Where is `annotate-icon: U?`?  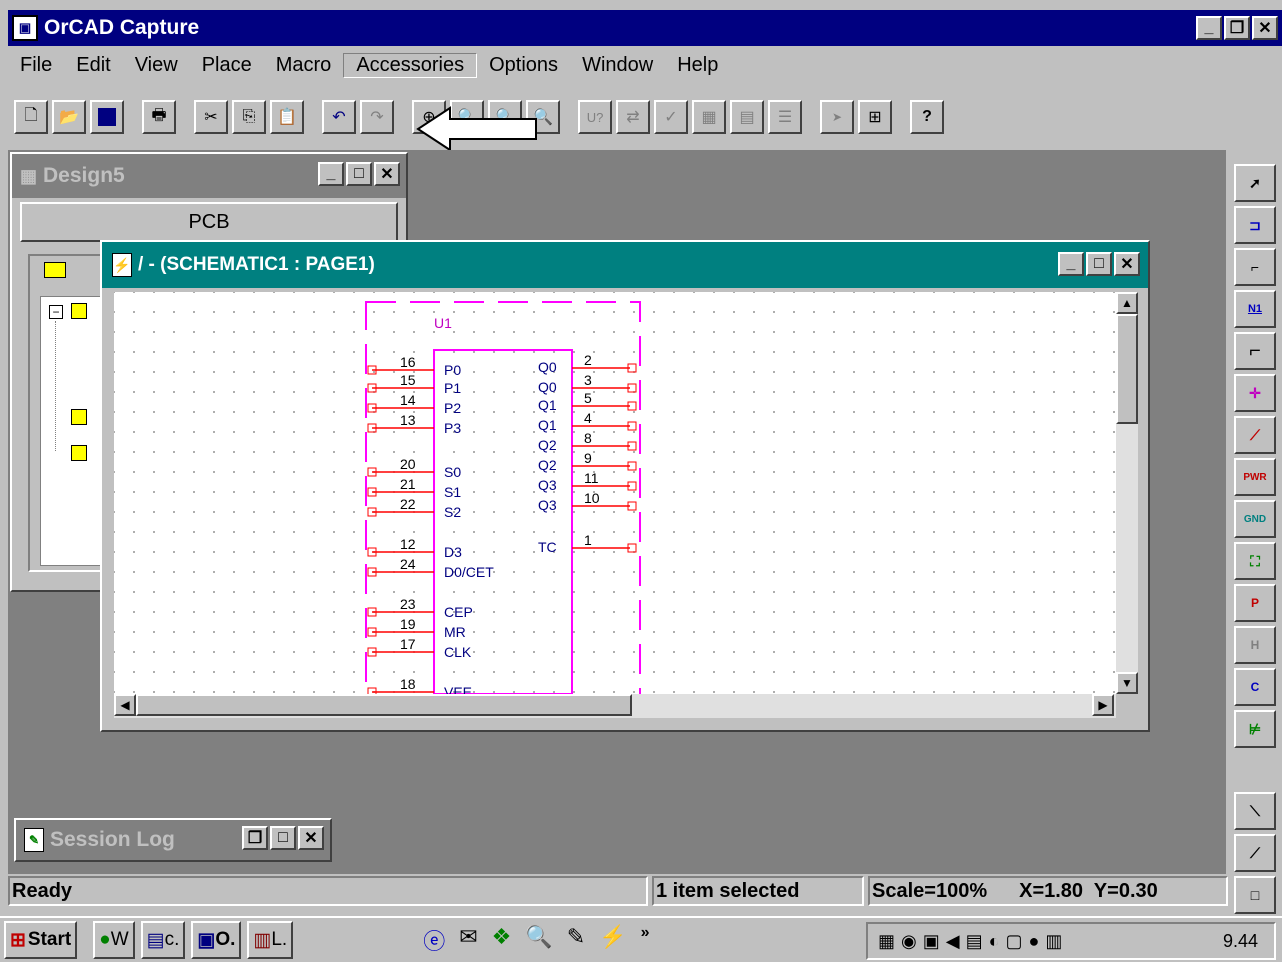
annotate-icon: U? is located at coordinates (595, 117).